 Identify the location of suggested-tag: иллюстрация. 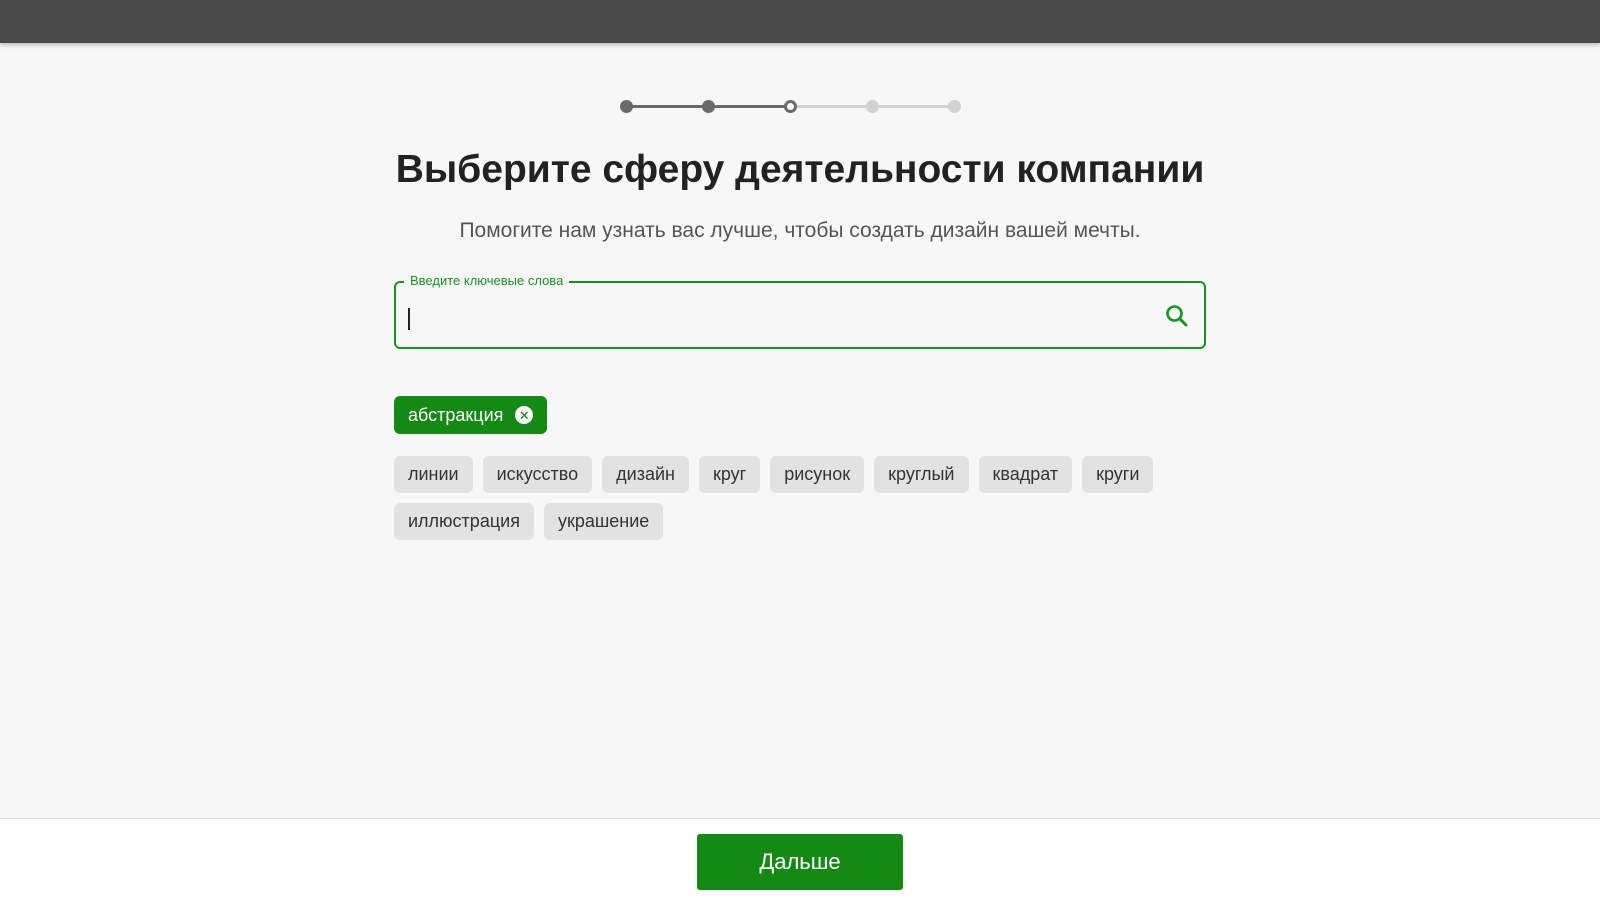
(464, 521).